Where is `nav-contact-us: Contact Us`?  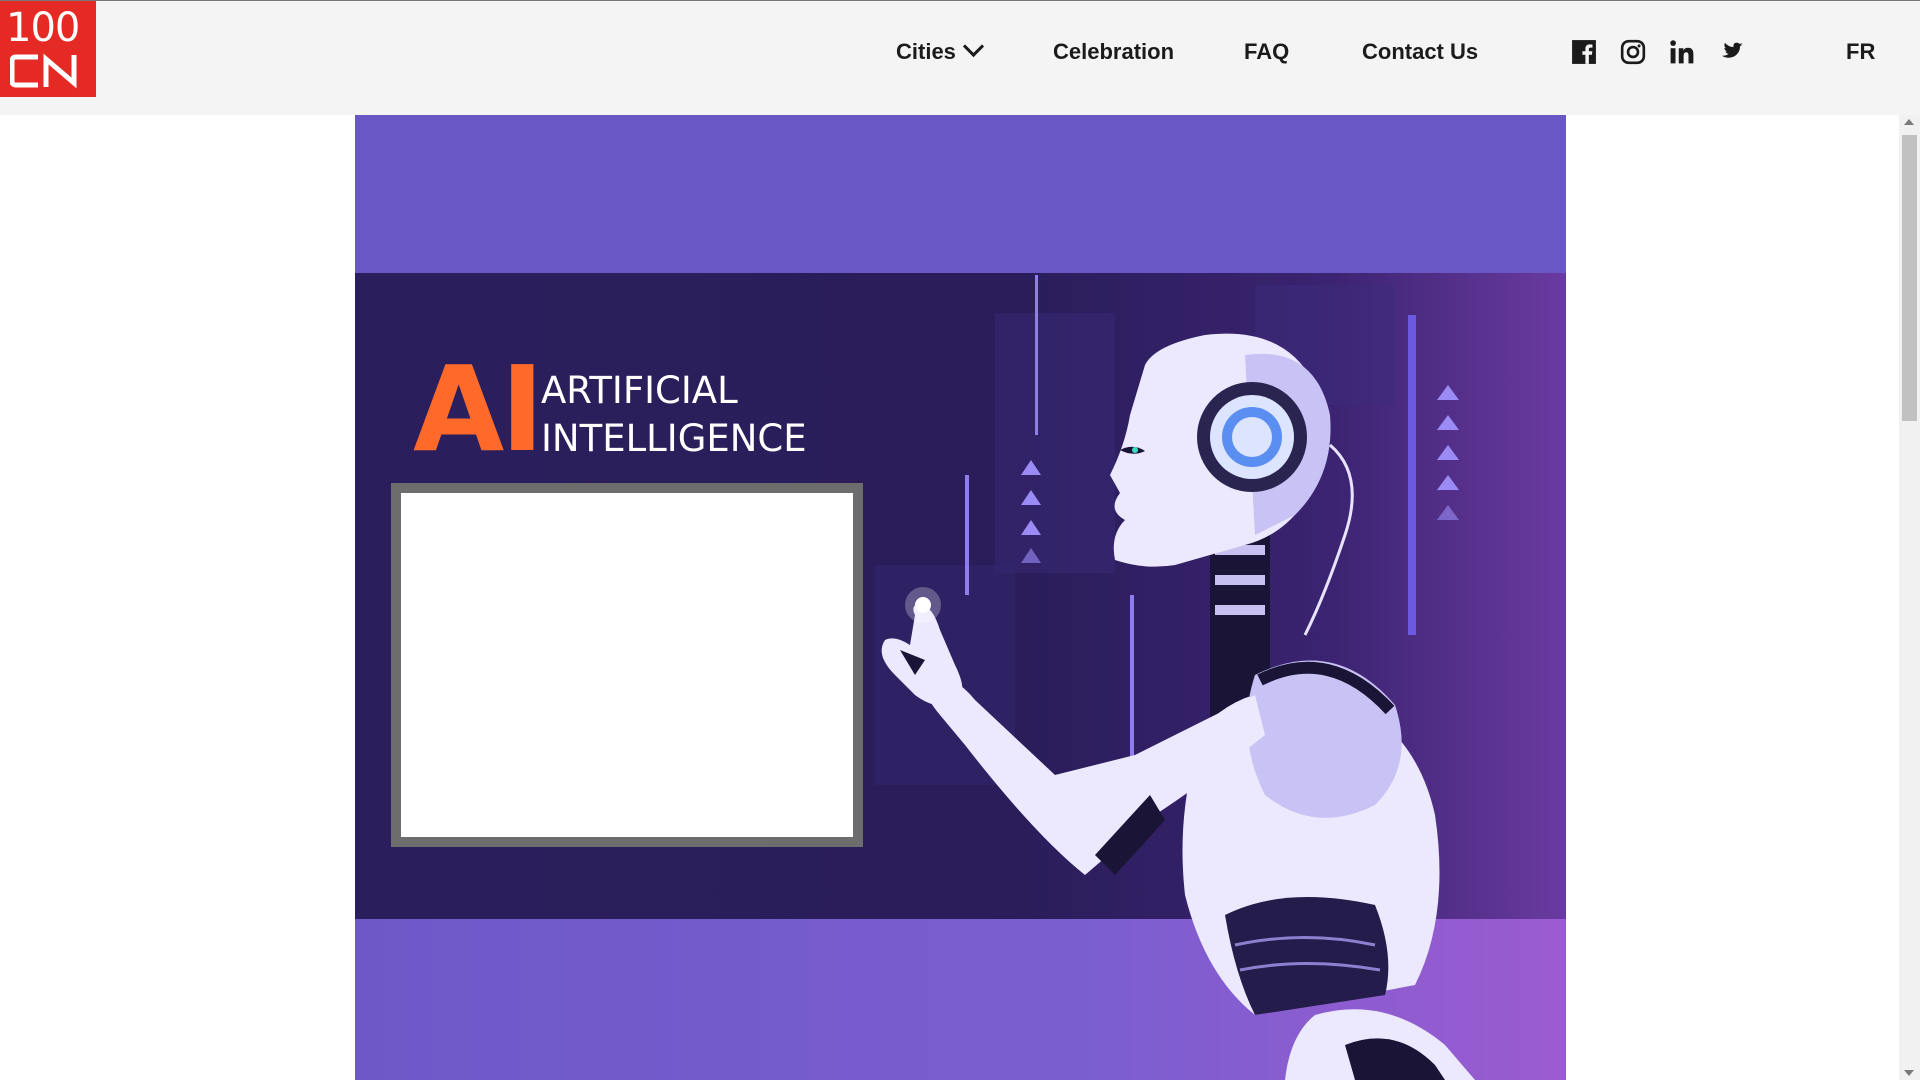
nav-contact-us: Contact Us is located at coordinates (1420, 52).